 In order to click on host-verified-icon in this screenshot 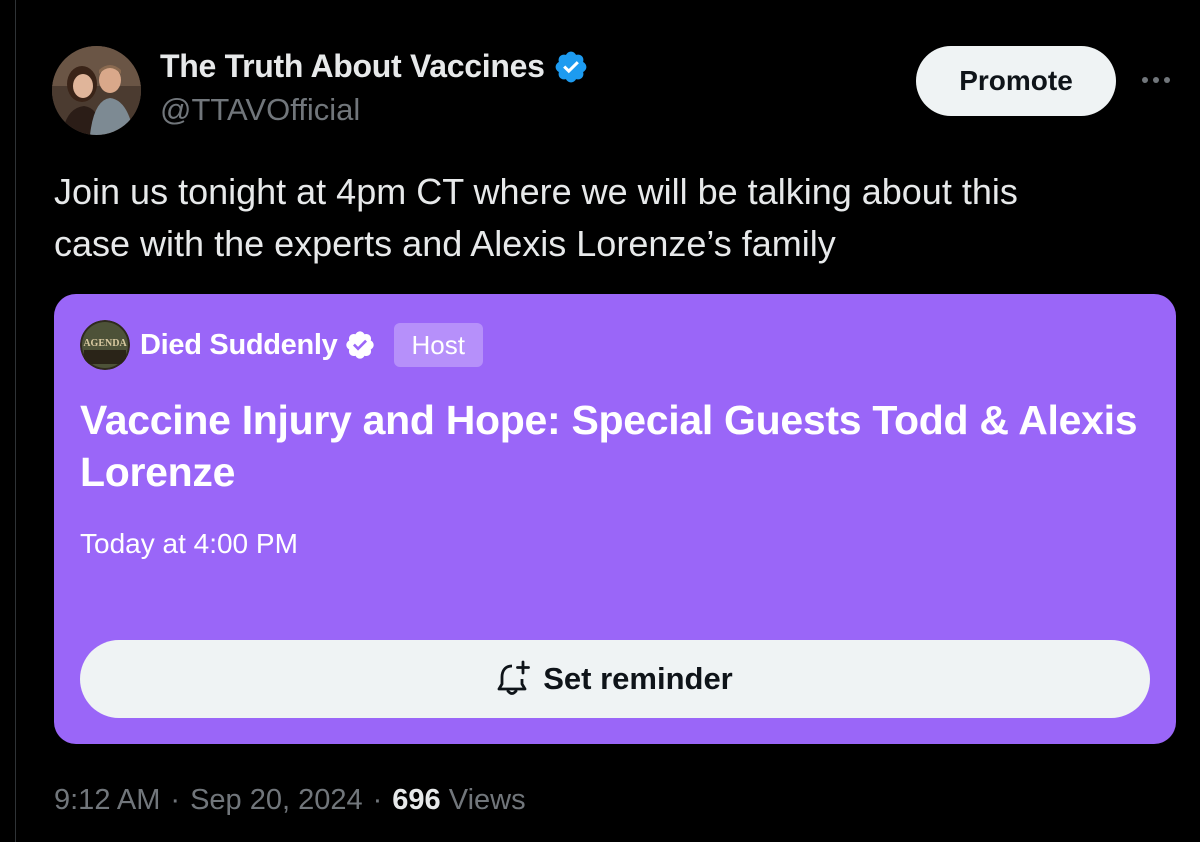, I will do `click(359, 345)`.